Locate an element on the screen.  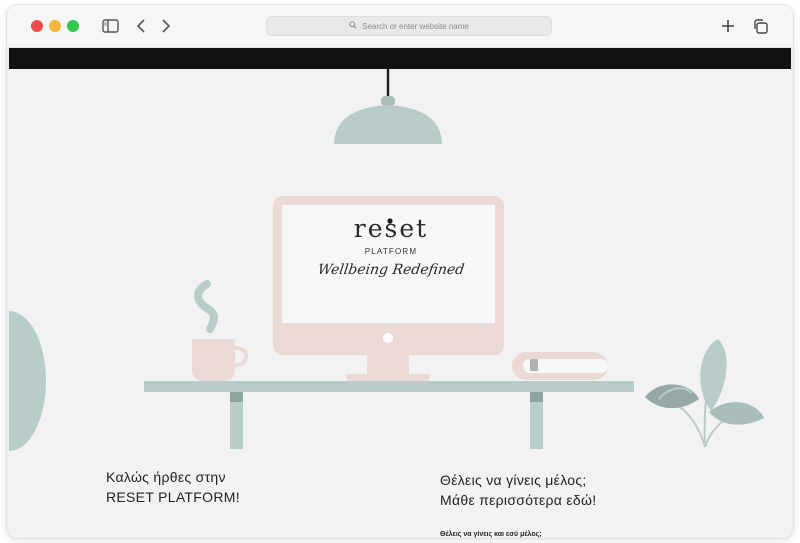
search-icon is located at coordinates (353, 26).